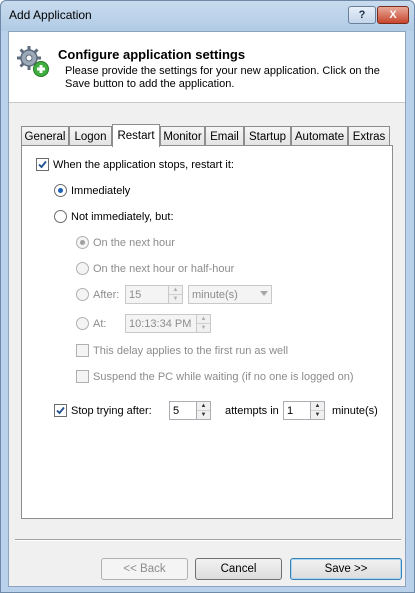  I want to click on chevron-down-icon, so click(264, 293).